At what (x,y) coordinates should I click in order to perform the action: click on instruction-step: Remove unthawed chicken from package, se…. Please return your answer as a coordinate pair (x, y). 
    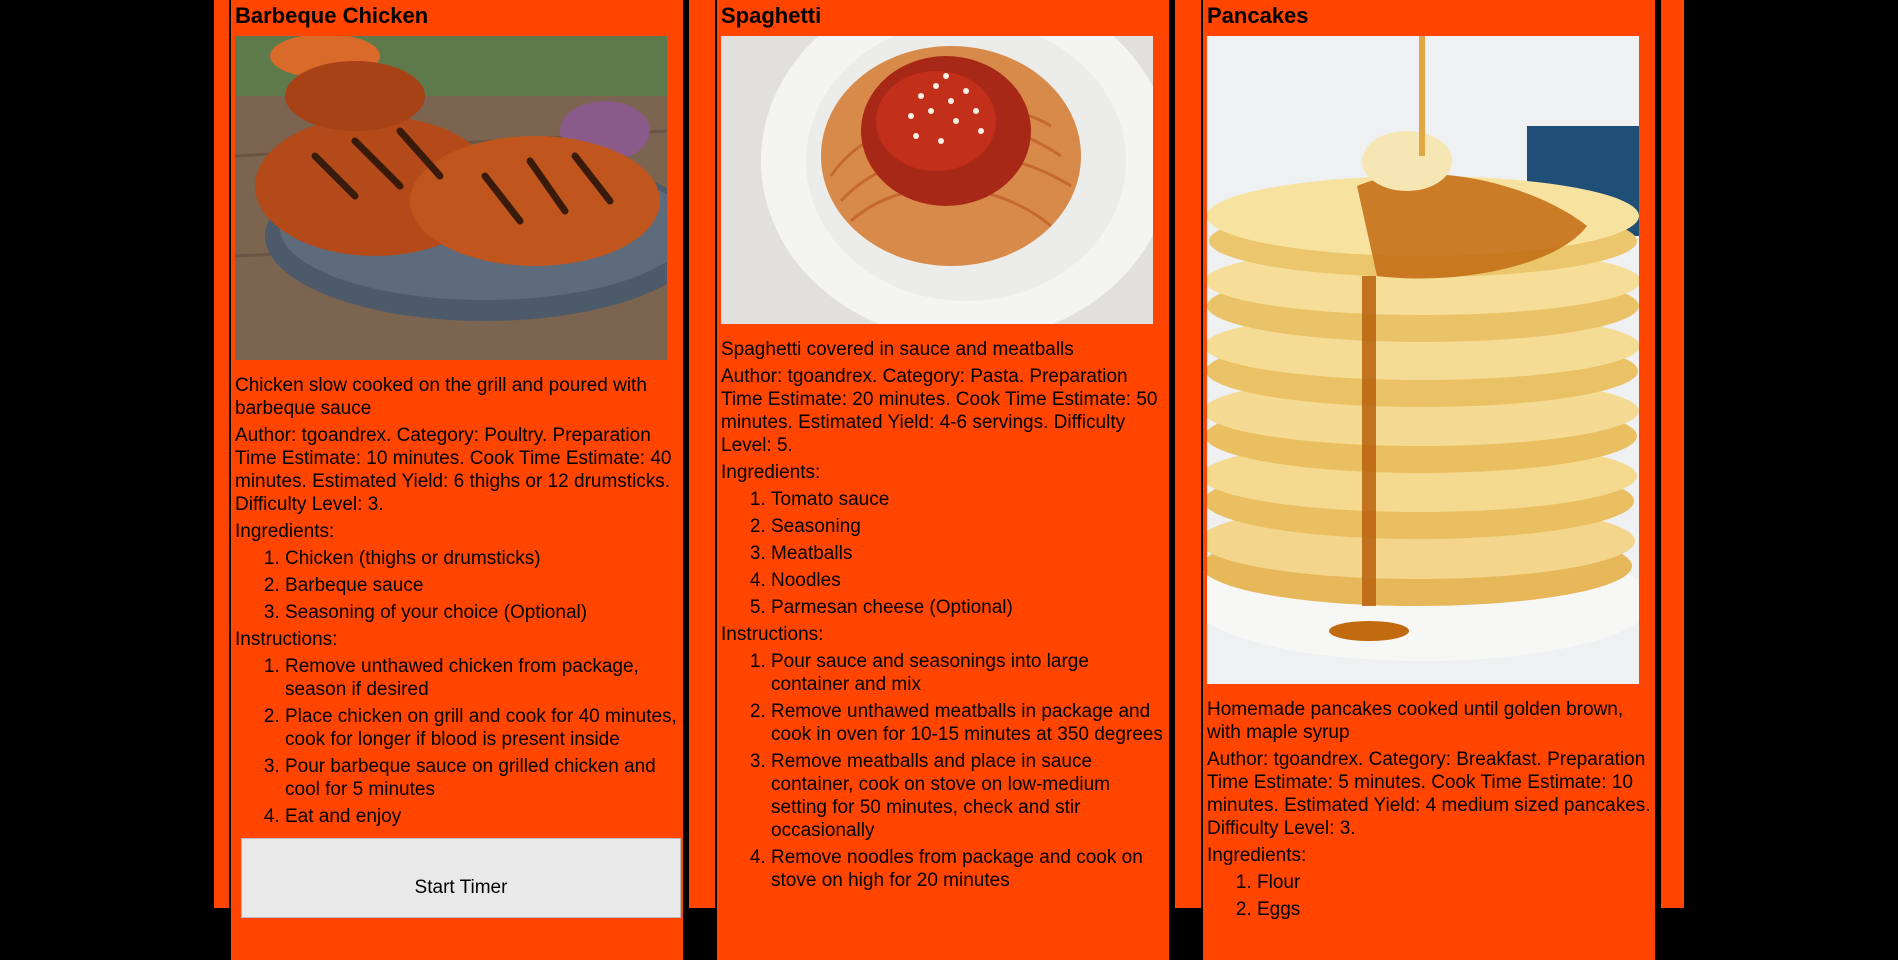
    Looking at the image, I should click on (482, 678).